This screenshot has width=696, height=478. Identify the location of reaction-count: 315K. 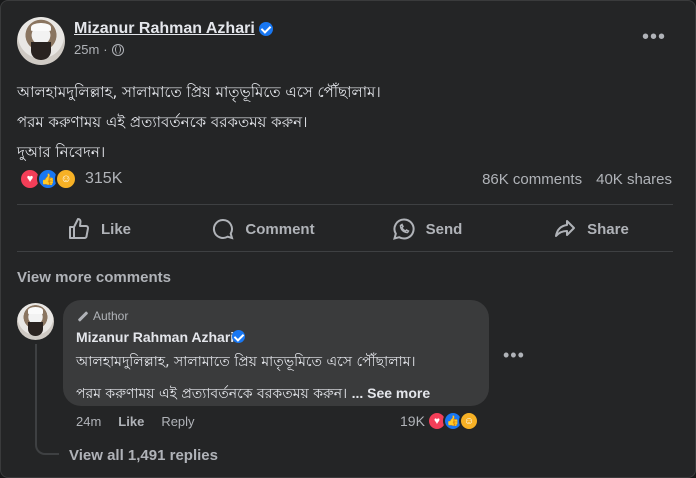
(104, 178).